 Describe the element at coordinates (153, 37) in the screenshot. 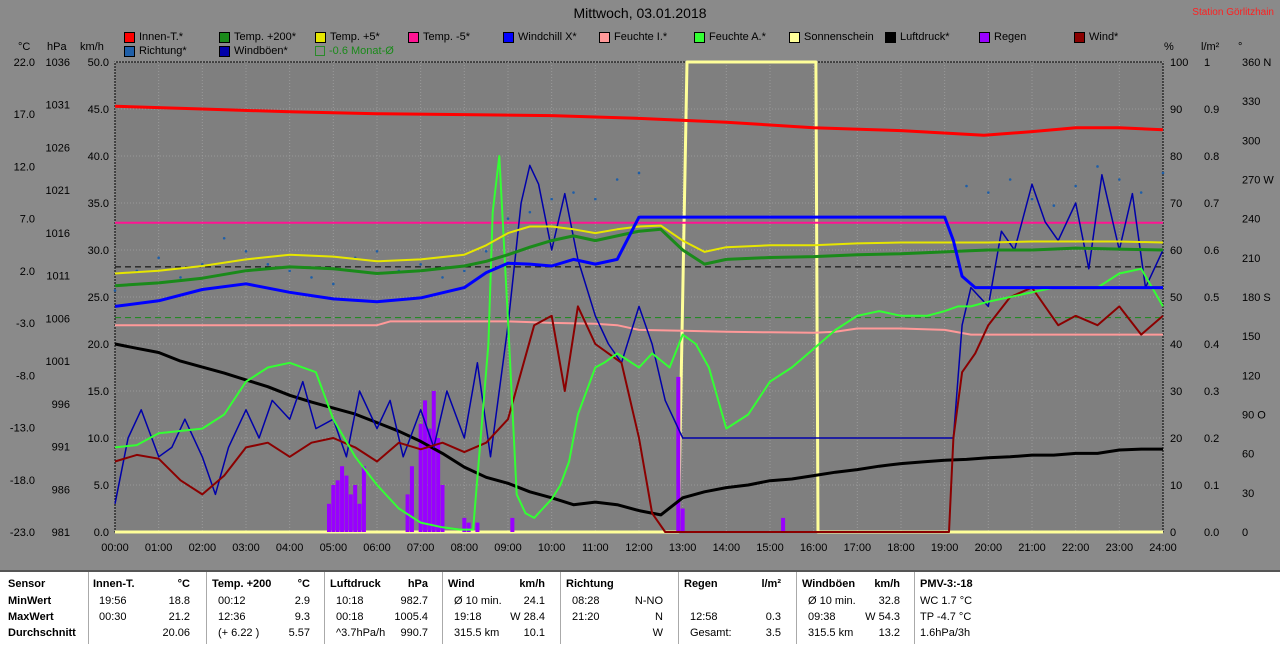

I see `legend-item: Innen-T.*` at that location.